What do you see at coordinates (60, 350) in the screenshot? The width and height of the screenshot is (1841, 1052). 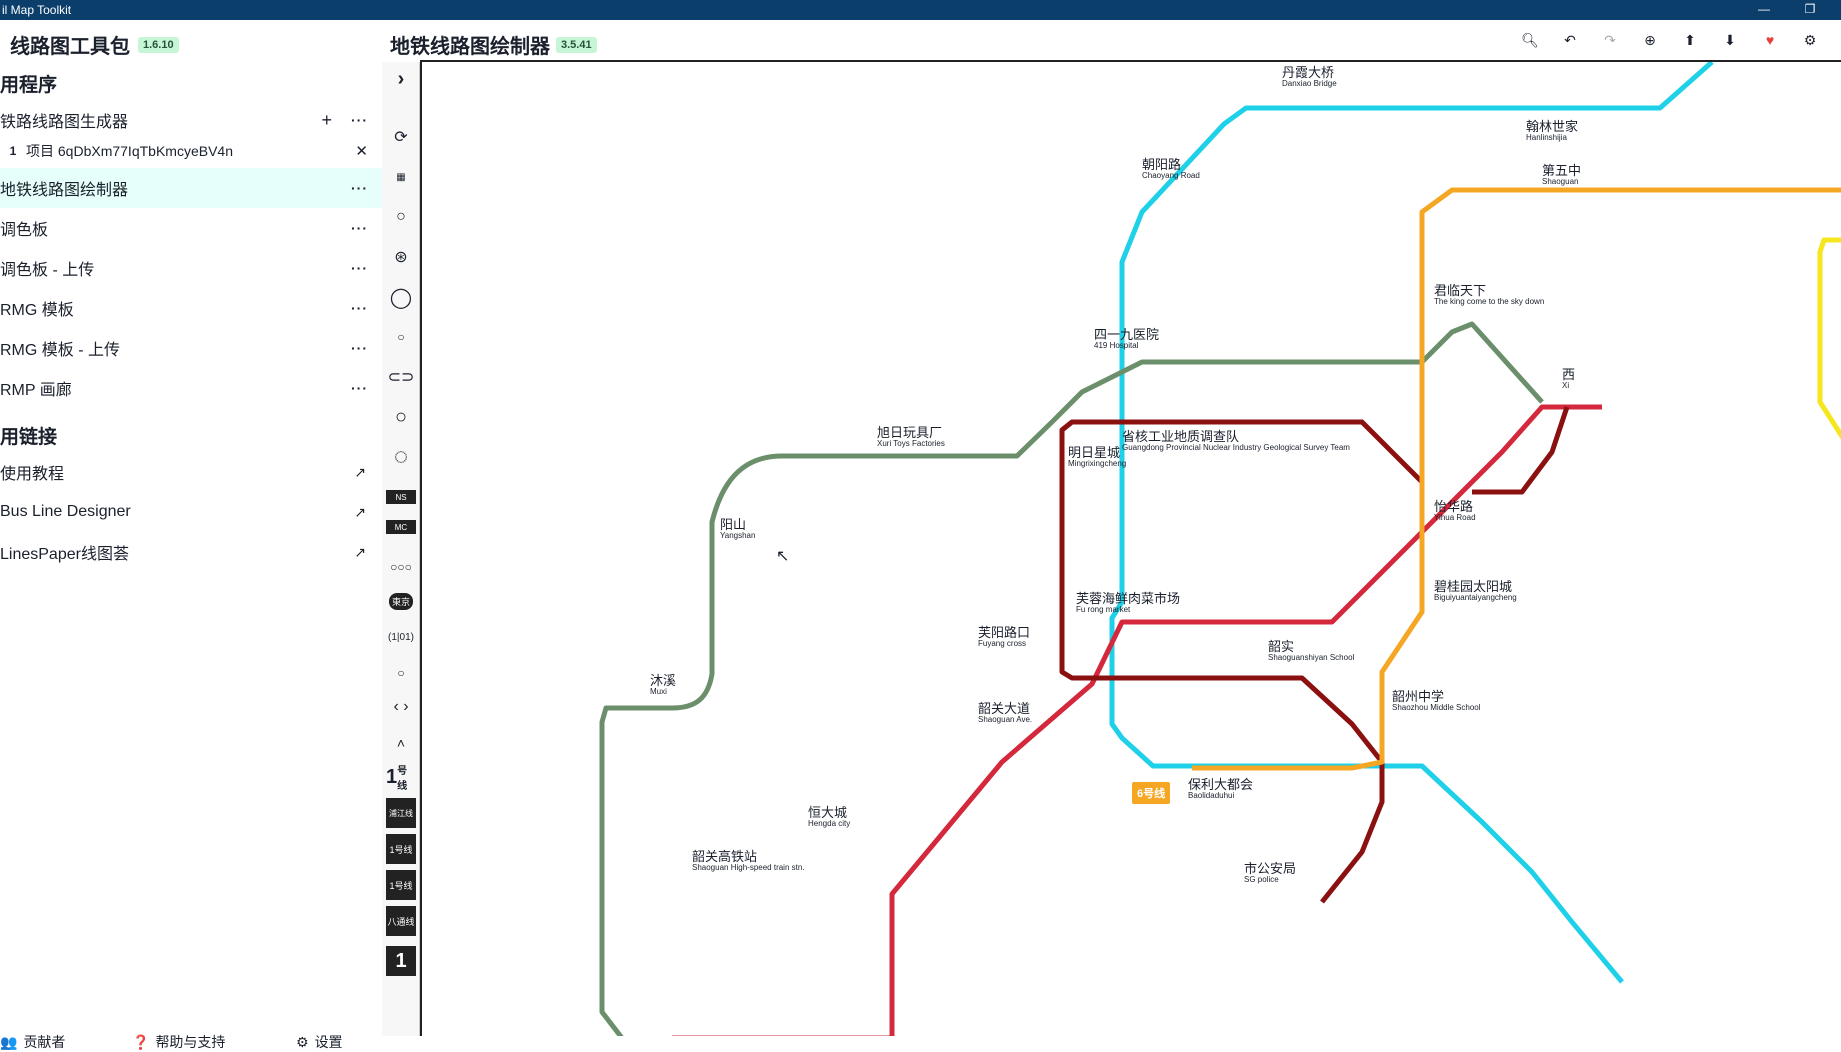 I see `sidebar-item-label: RMG 模板 - 上传` at bounding box center [60, 350].